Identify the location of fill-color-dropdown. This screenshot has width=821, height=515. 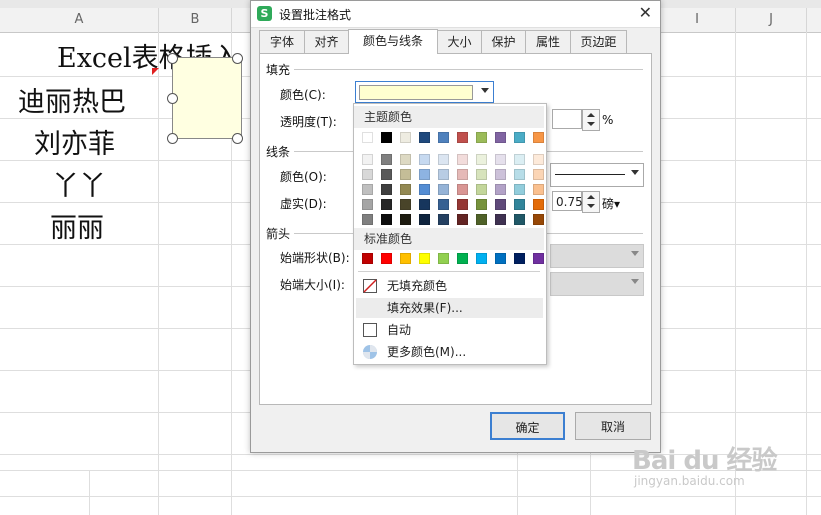
(424, 92).